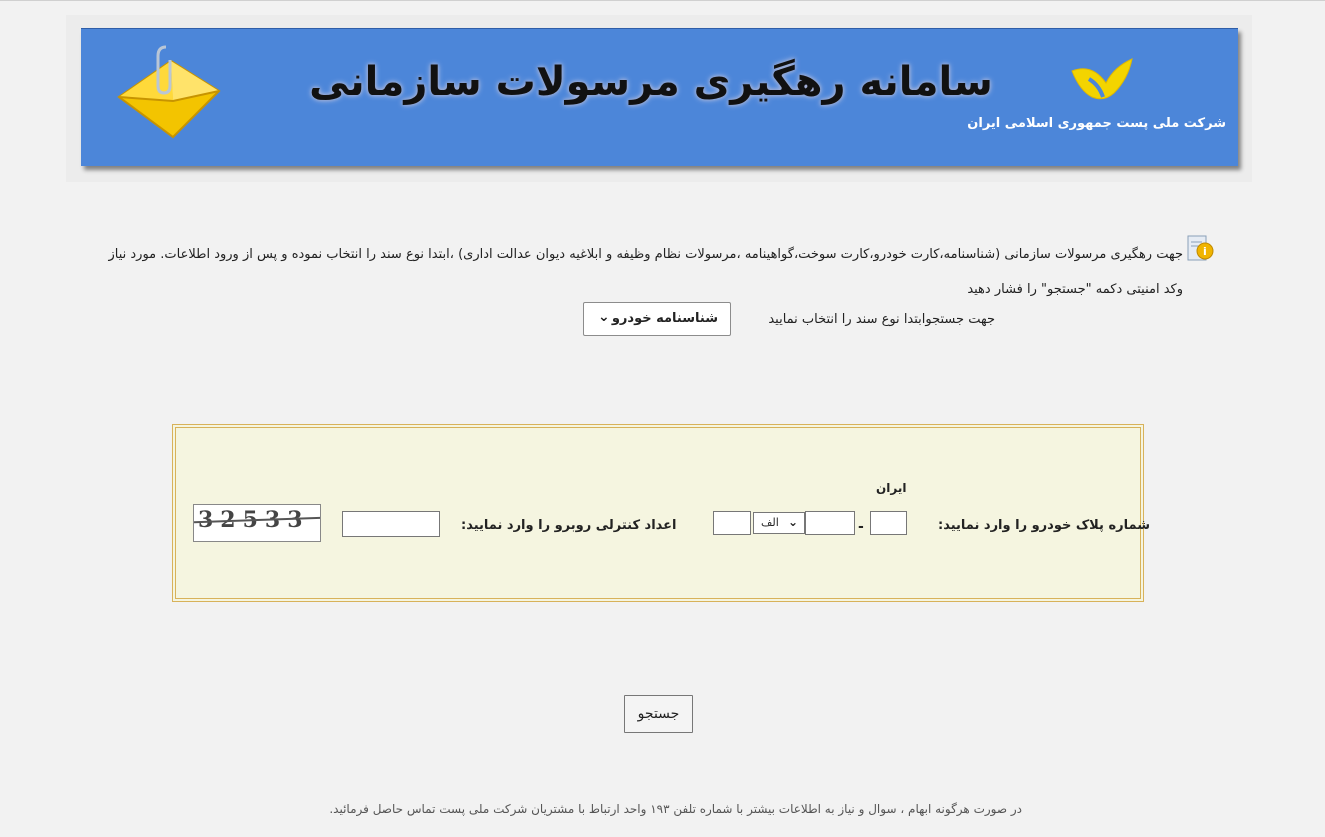 This screenshot has width=1325, height=837. I want to click on info-icon: i, so click(1200, 251).